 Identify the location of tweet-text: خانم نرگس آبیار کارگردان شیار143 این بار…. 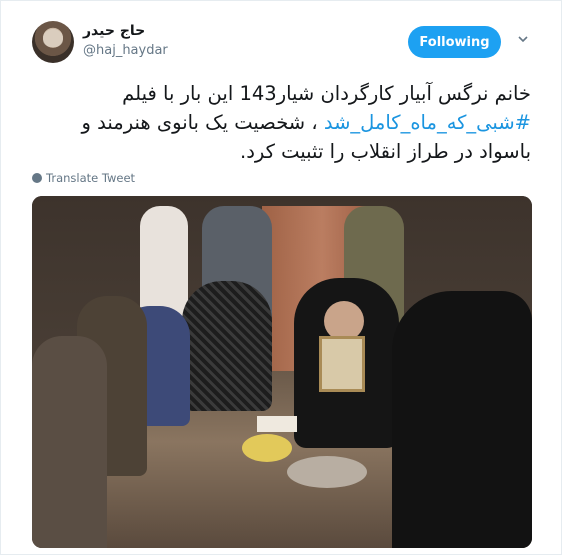
(281, 122).